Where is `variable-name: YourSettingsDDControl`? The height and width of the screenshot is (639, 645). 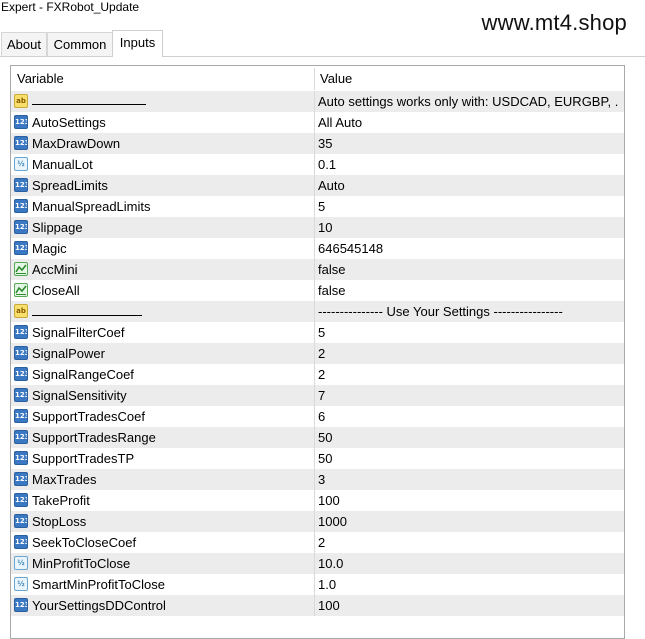 variable-name: YourSettingsDDControl is located at coordinates (99, 605).